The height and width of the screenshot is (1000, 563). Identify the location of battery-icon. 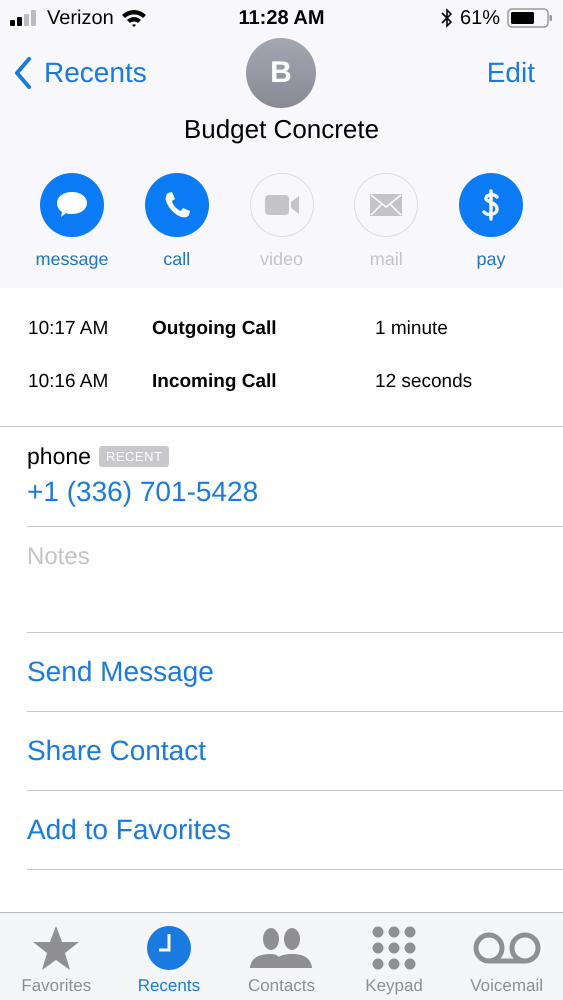
(530, 18).